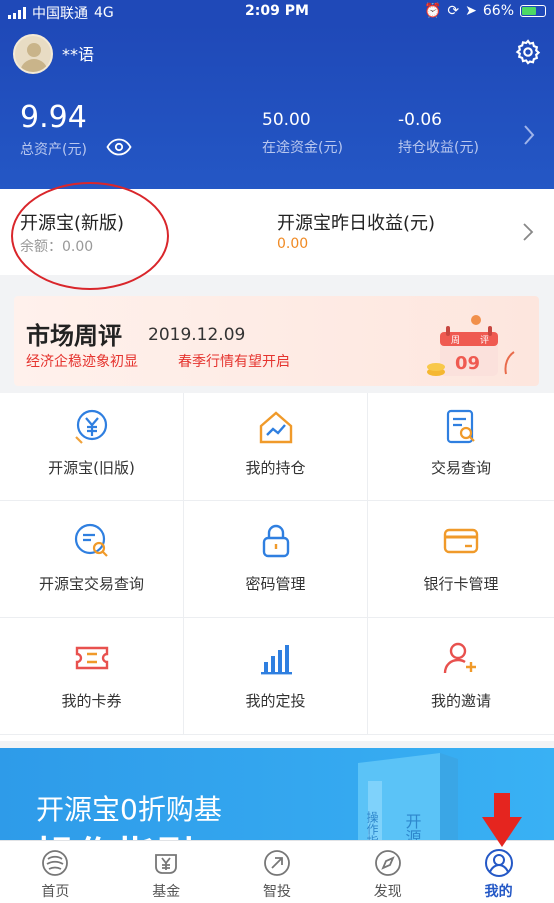 This screenshot has height=903, width=554. I want to click on in-transit-value: 50.00, so click(286, 120).